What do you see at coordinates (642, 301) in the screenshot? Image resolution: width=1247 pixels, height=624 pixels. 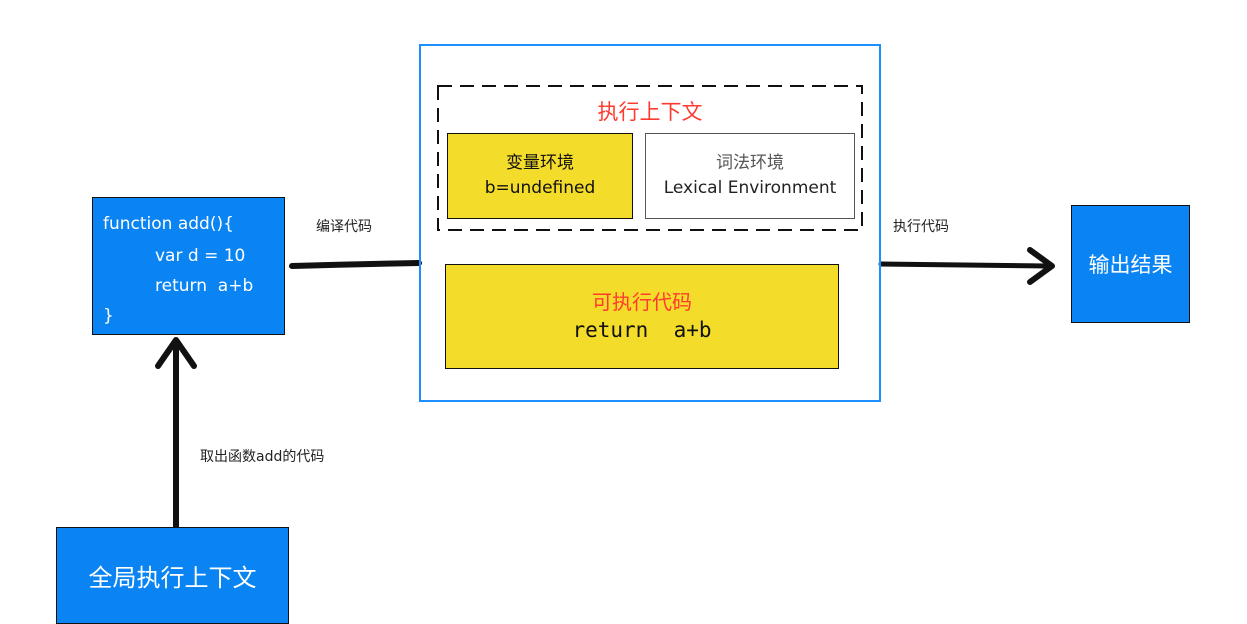 I see `executable-code-title: 可执行代码` at bounding box center [642, 301].